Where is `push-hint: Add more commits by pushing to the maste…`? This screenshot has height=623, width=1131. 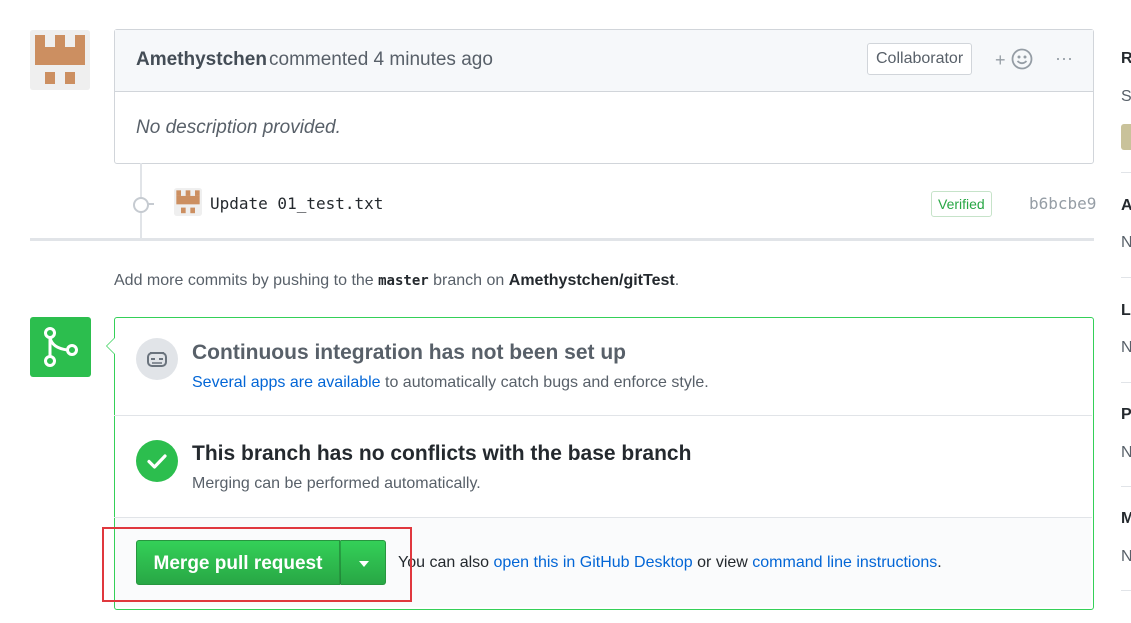
push-hint: Add more commits by pushing to the maste… is located at coordinates (396, 281).